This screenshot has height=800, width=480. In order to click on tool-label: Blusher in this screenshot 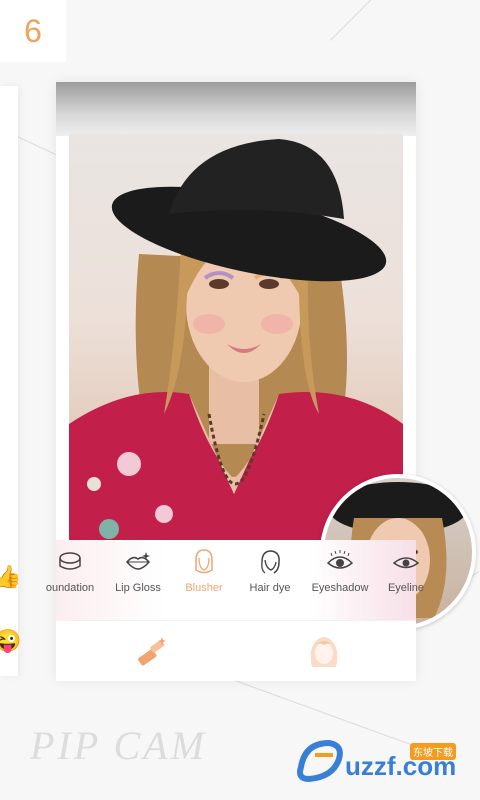, I will do `click(204, 588)`.